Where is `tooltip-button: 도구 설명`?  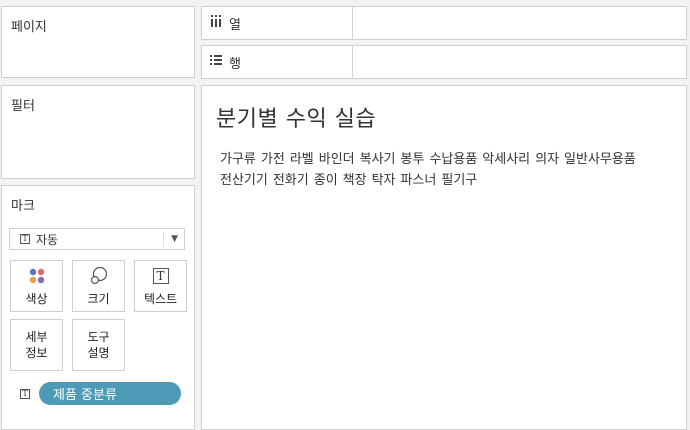
tooltip-button: 도구 설명 is located at coordinates (98, 345).